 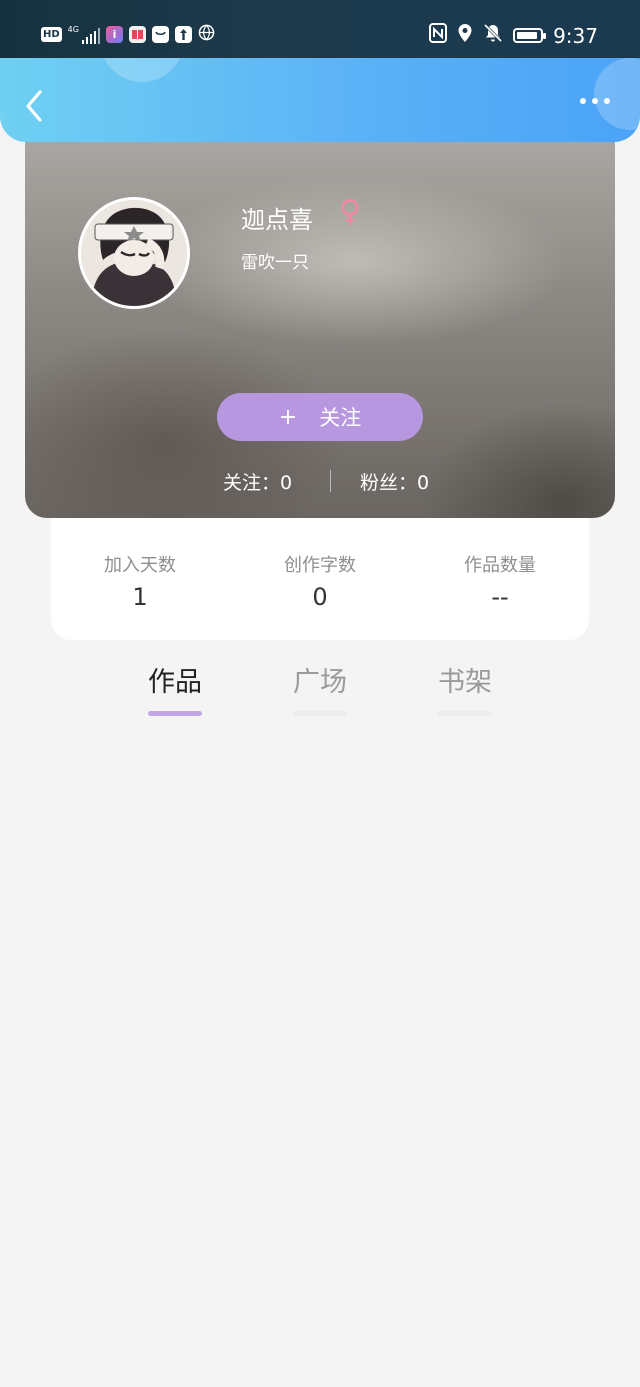 I want to click on stat-word-count: 创作字数 0, so click(x=320, y=581).